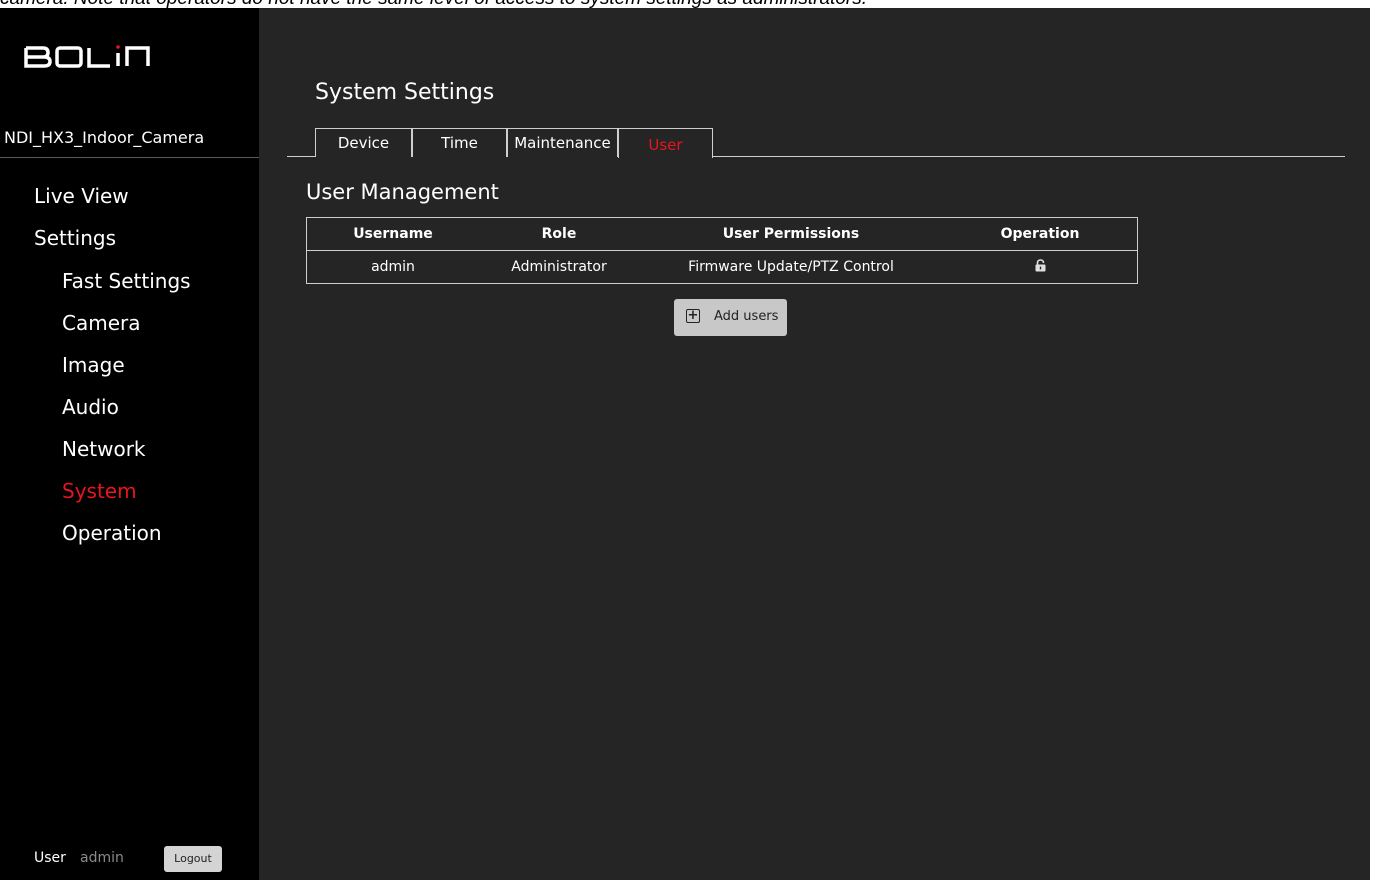  I want to click on table-header-row: Username Role User Permissions Operation, so click(722, 234).